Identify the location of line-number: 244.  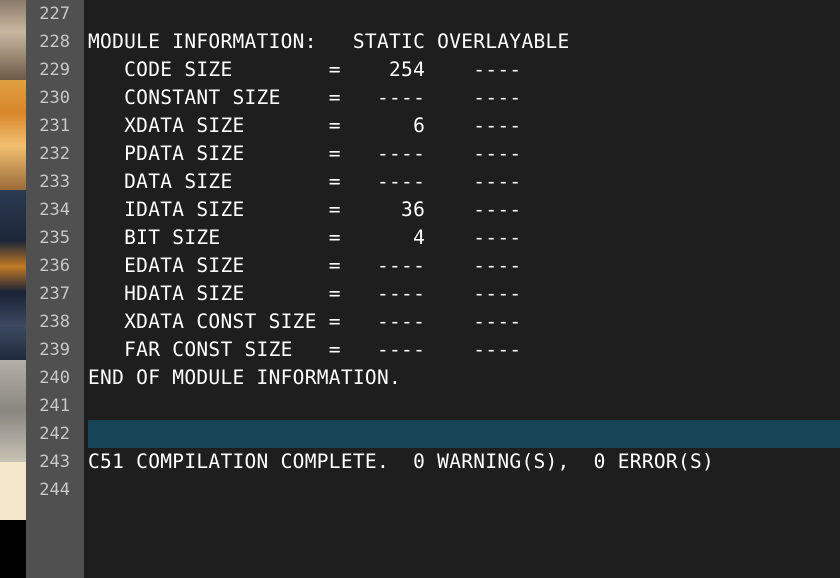
(54, 490).